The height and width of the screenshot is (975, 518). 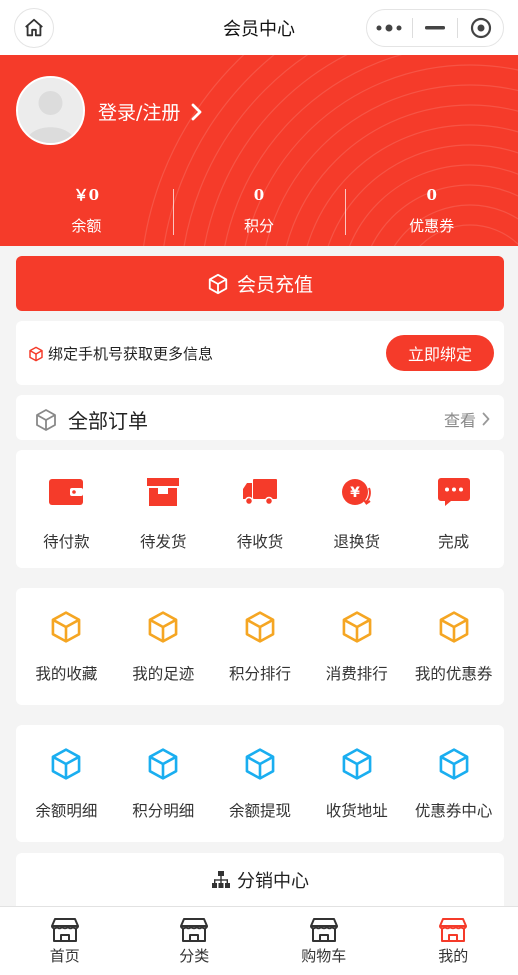 I want to click on close-button, so click(x=480, y=28).